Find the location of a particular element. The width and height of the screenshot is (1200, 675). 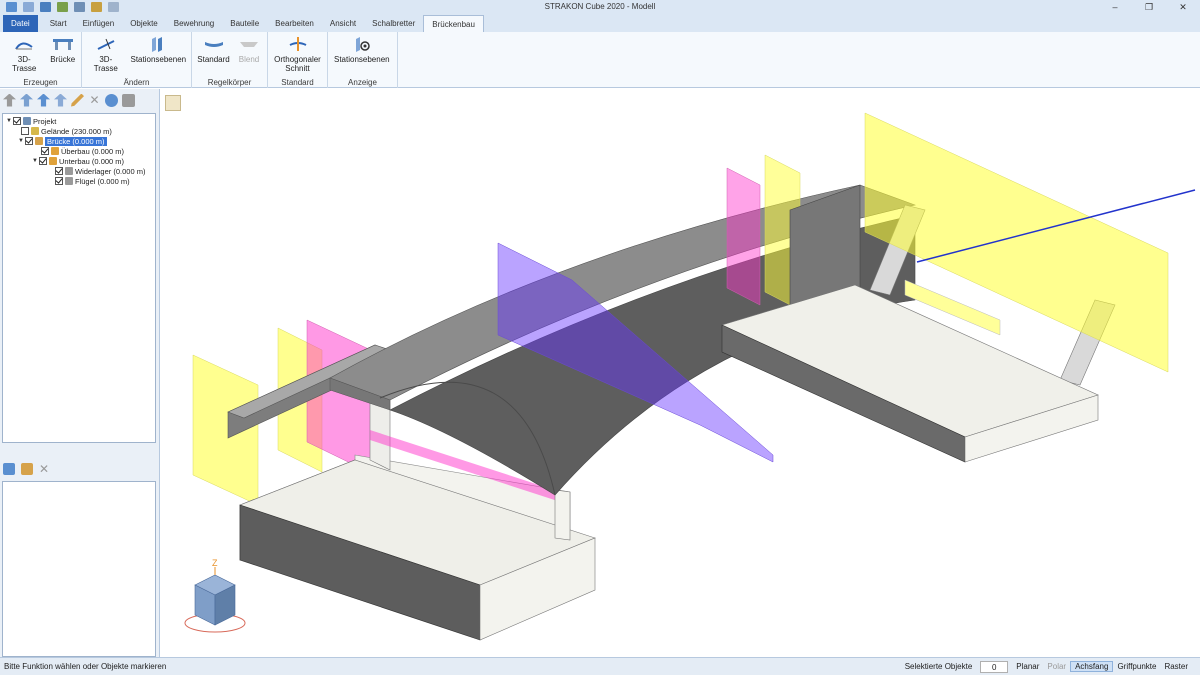

tab-bearbeiten: Bearbeiten is located at coordinates (294, 23).